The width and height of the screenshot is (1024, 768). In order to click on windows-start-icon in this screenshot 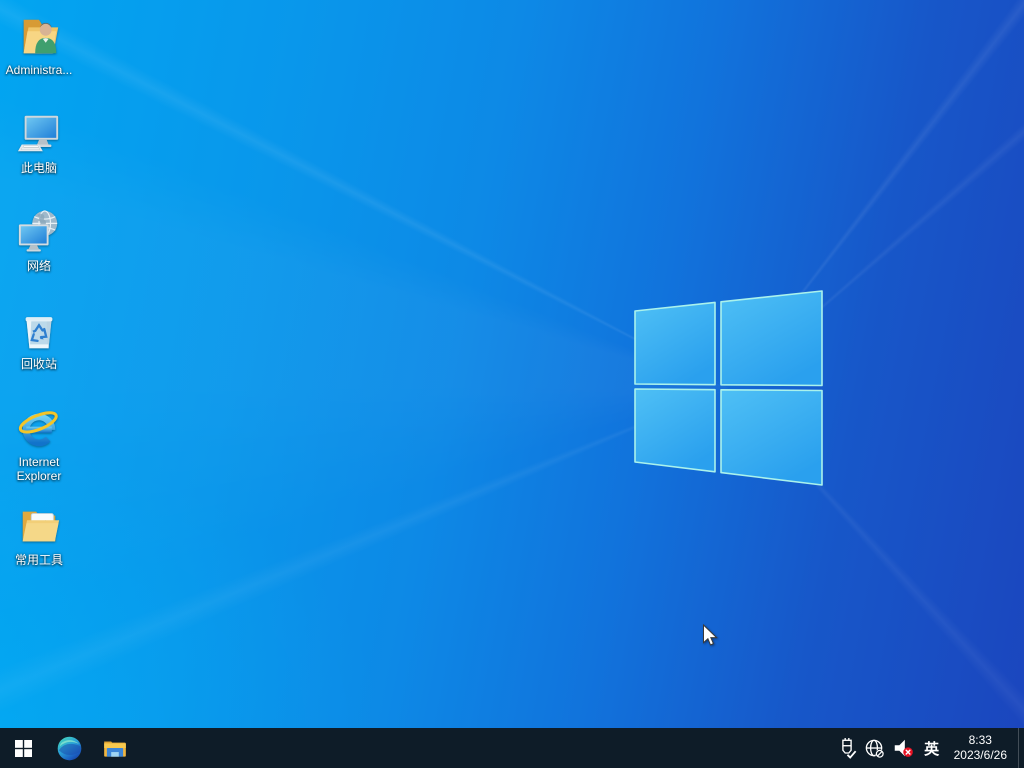, I will do `click(23, 748)`.